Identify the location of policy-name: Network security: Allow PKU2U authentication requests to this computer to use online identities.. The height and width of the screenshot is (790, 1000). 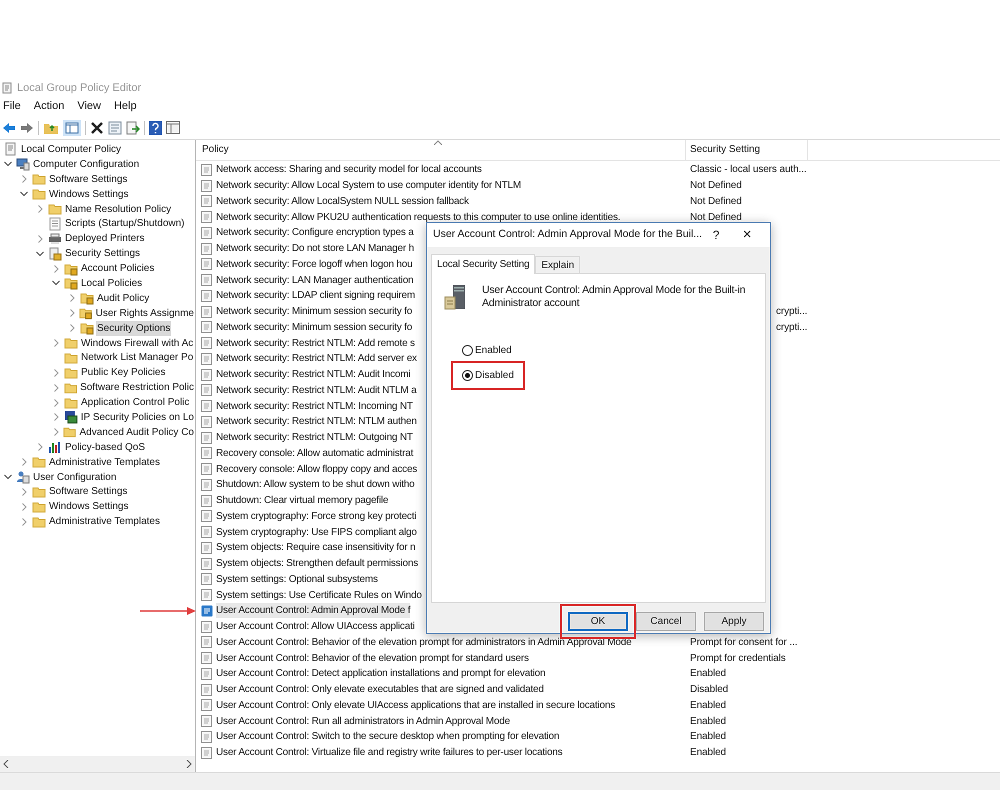
(418, 217).